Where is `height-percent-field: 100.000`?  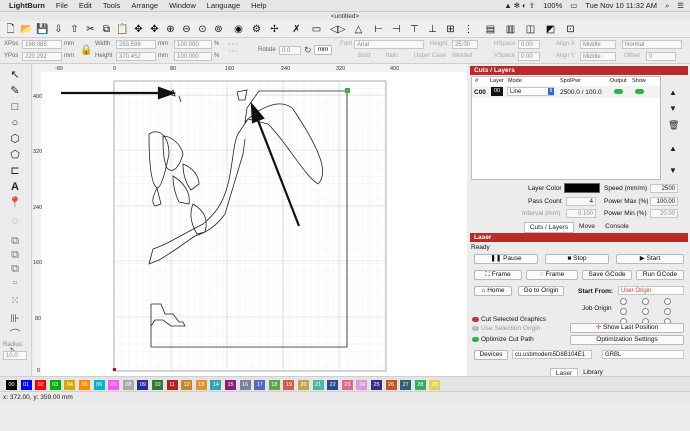
height-percent-field: 100.000 is located at coordinates (193, 56).